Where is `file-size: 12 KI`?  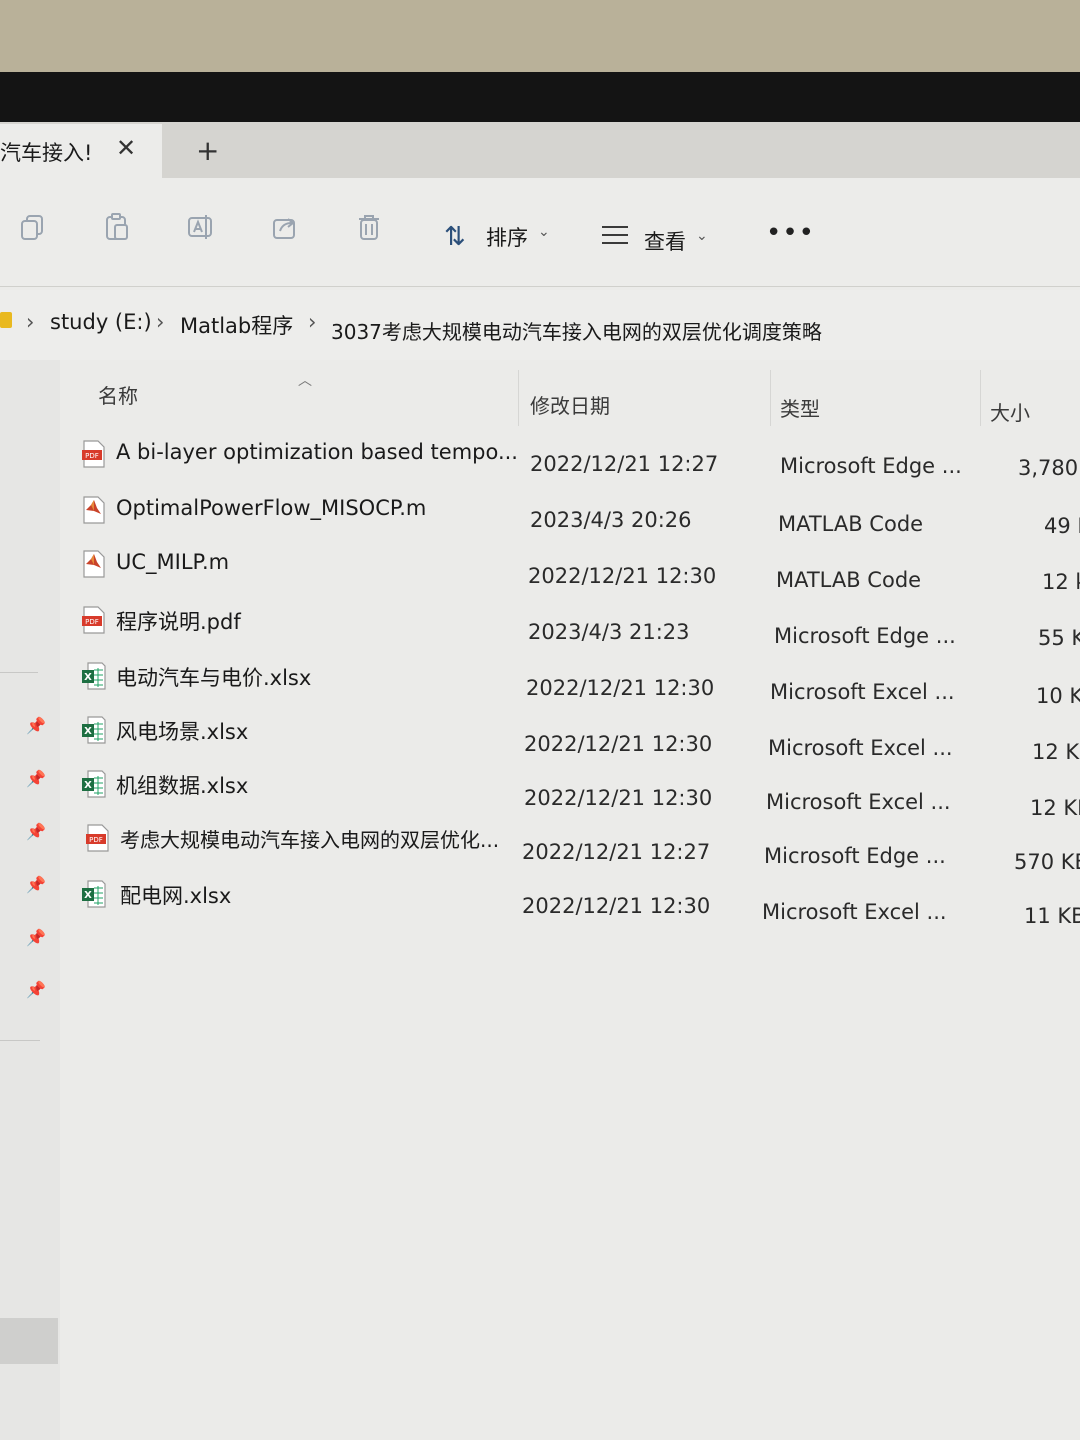
file-size: 12 KI is located at coordinates (1056, 752).